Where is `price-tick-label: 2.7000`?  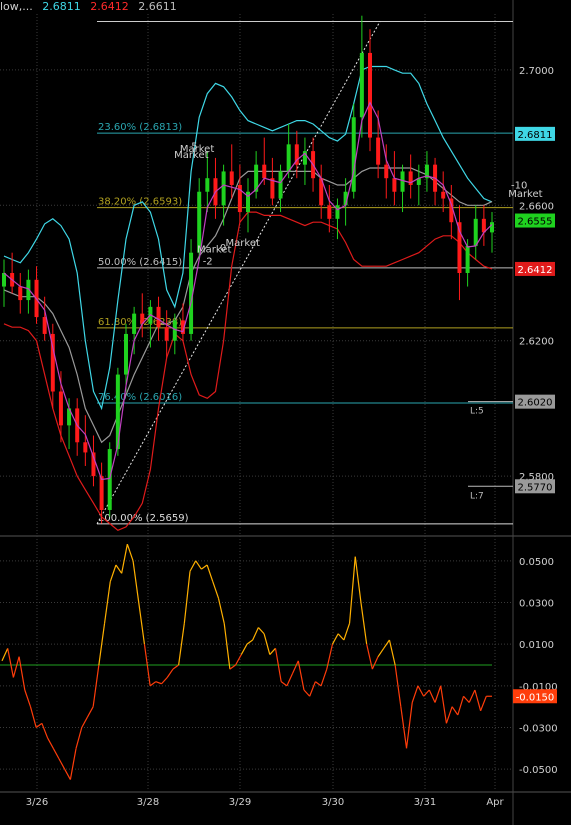 price-tick-label: 2.7000 is located at coordinates (536, 71).